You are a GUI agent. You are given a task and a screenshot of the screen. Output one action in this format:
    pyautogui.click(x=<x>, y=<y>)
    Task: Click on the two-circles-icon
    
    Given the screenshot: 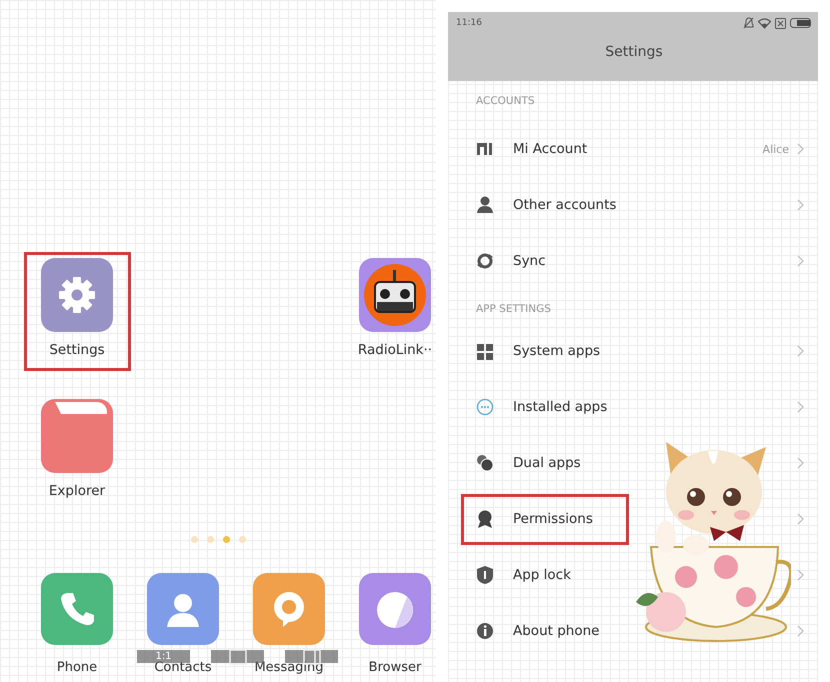 What is the action you would take?
    pyautogui.click(x=485, y=463)
    